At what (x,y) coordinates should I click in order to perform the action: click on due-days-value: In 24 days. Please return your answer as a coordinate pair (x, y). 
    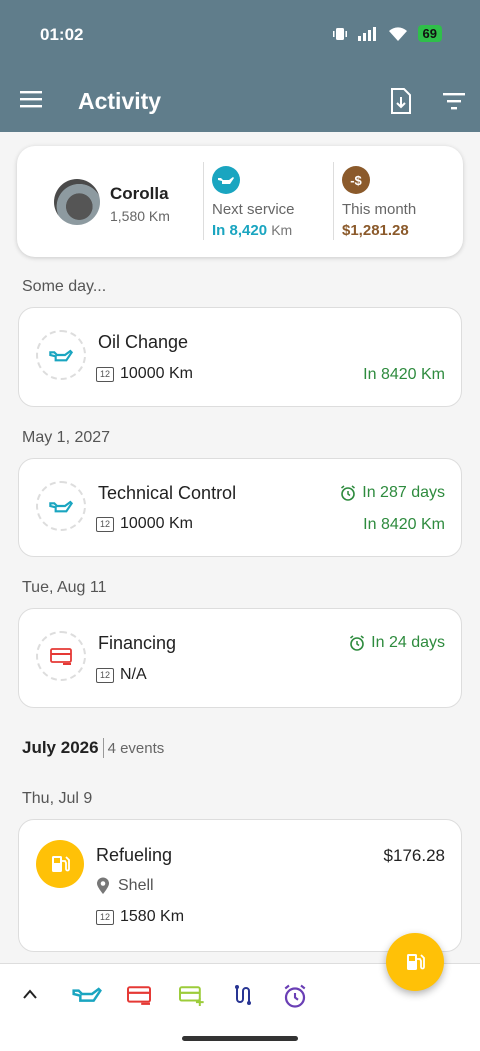
    Looking at the image, I should click on (408, 642).